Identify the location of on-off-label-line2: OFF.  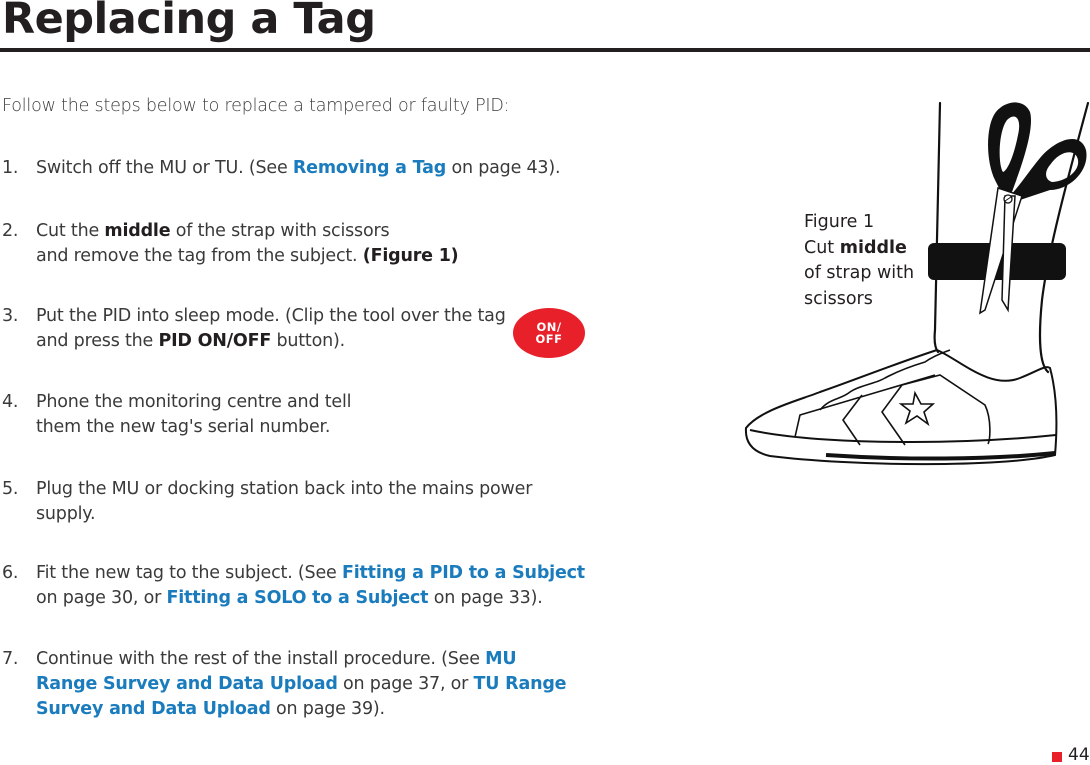
(549, 339).